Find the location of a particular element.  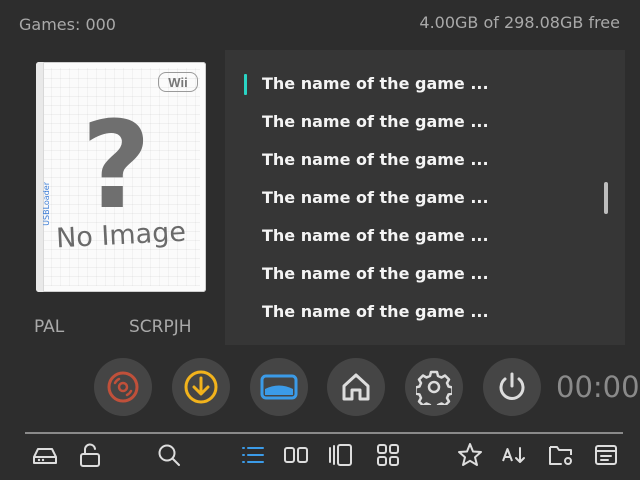

hdd-icon is located at coordinates (45, 456).